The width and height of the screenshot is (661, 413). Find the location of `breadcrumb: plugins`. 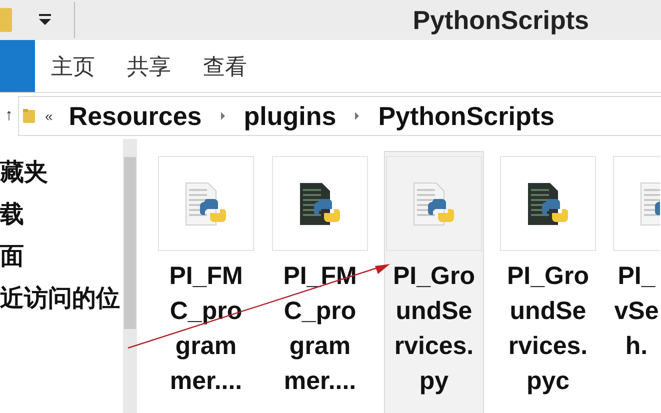

breadcrumb: plugins is located at coordinates (290, 116).